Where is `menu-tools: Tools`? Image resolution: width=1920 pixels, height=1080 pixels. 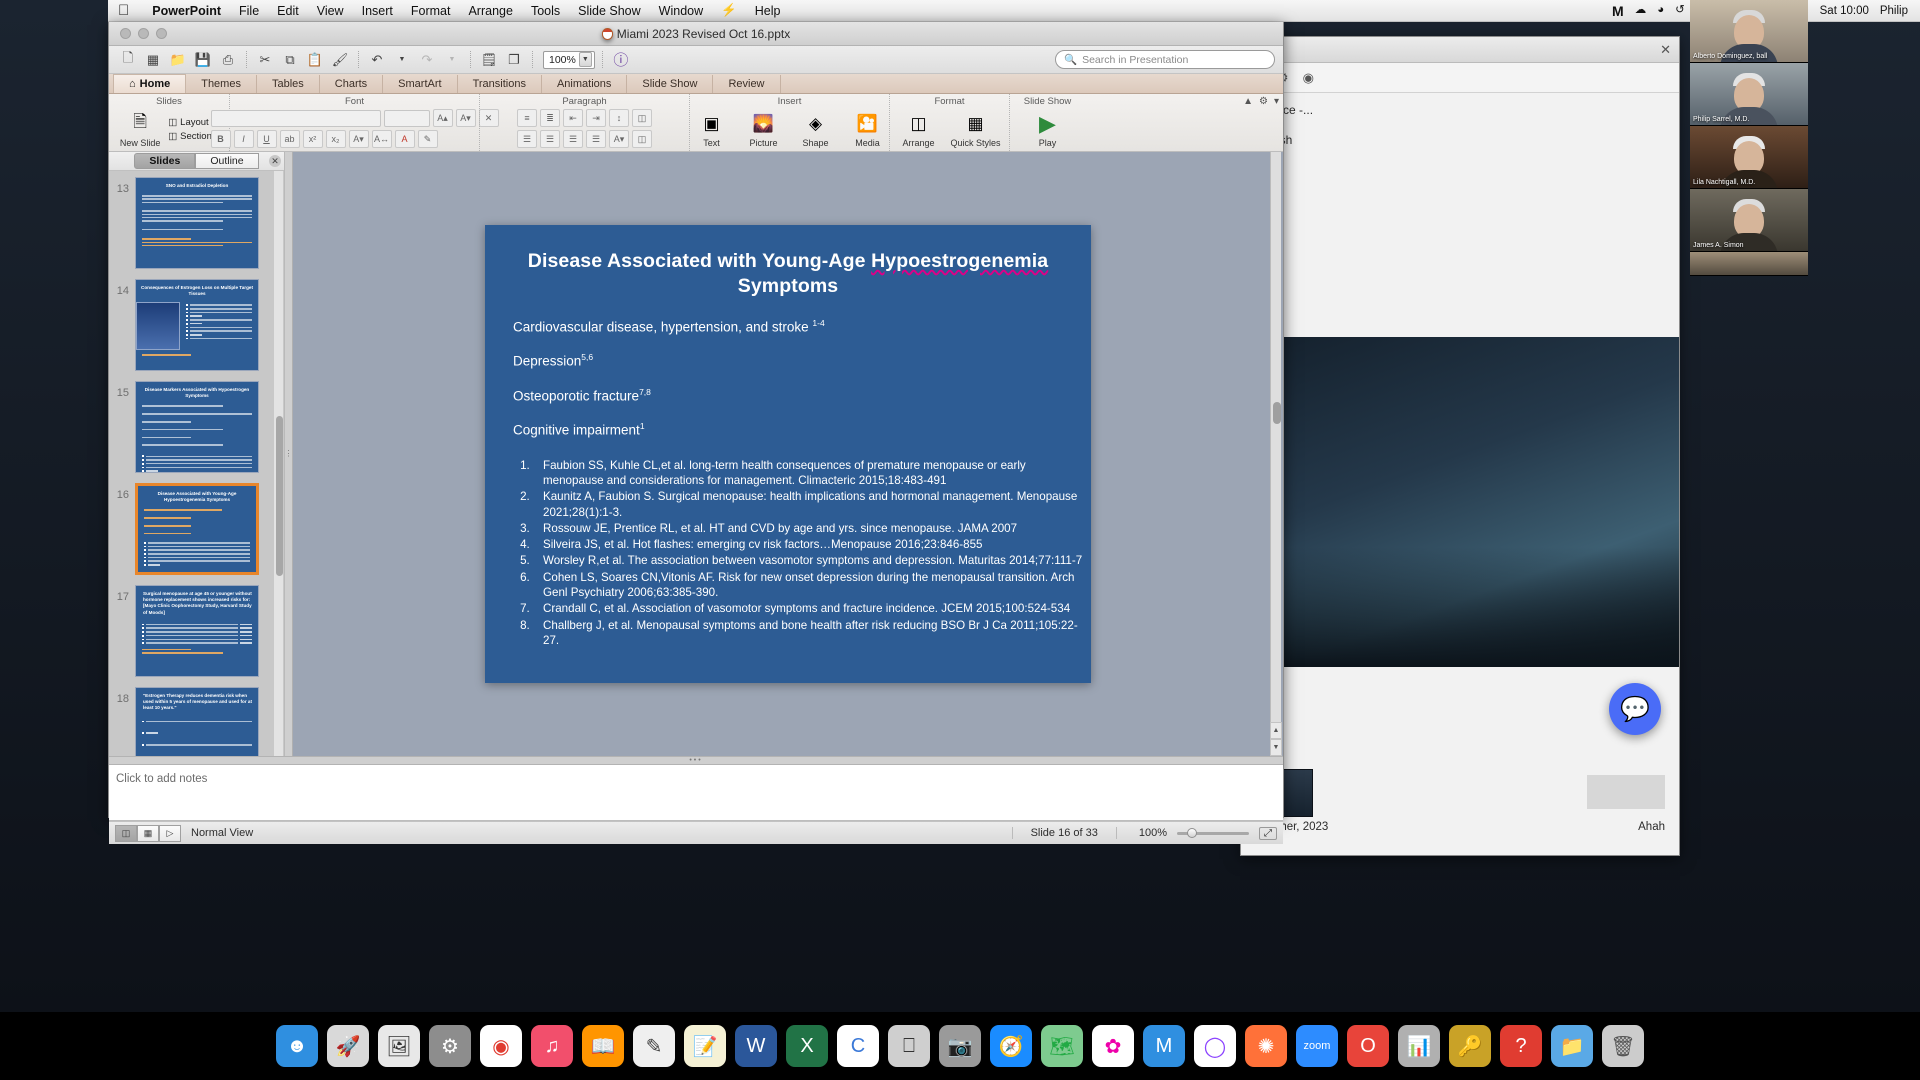 menu-tools: Tools is located at coordinates (545, 11).